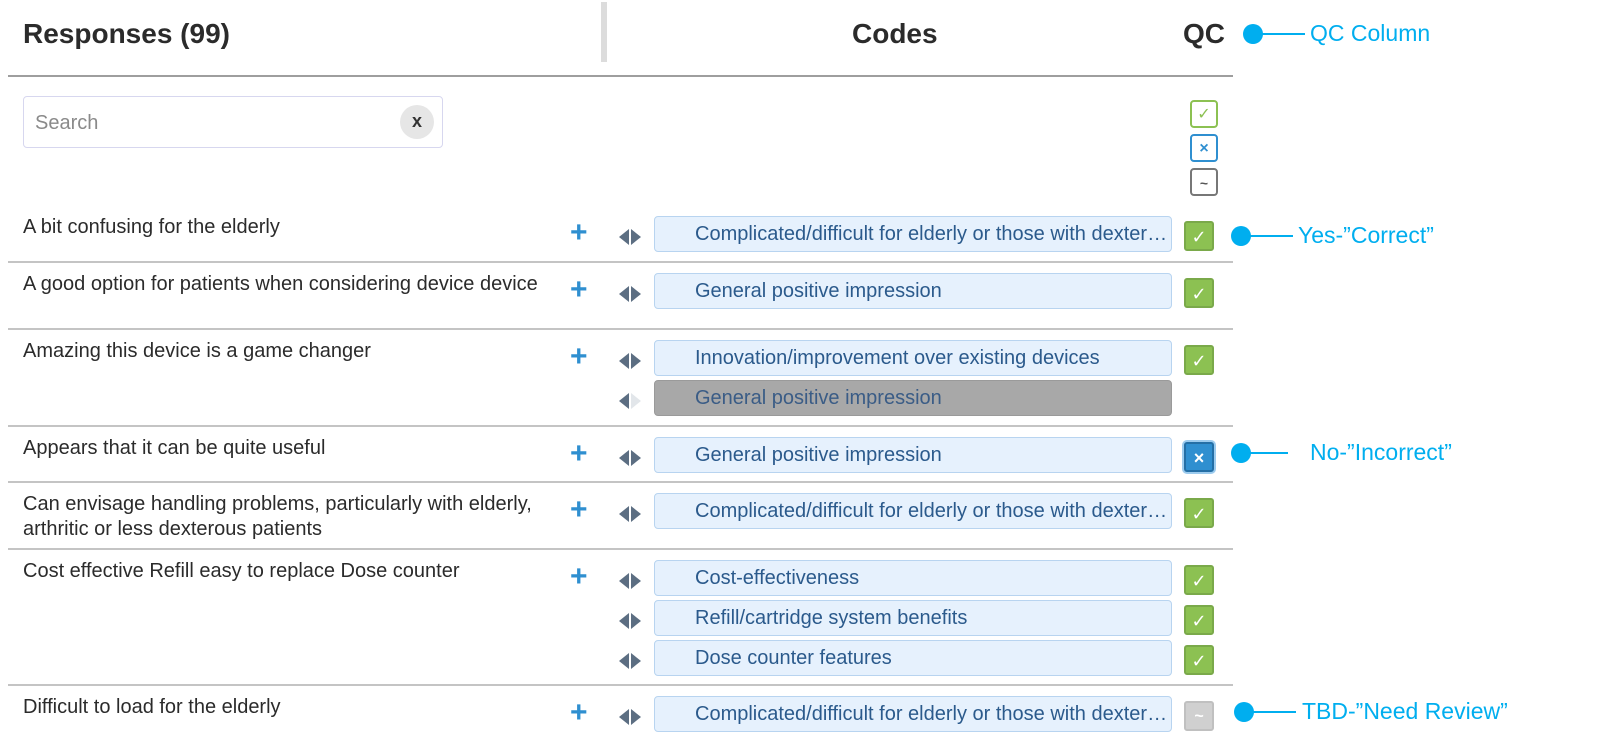 The width and height of the screenshot is (1600, 738). I want to click on clear-search-button: x, so click(417, 122).